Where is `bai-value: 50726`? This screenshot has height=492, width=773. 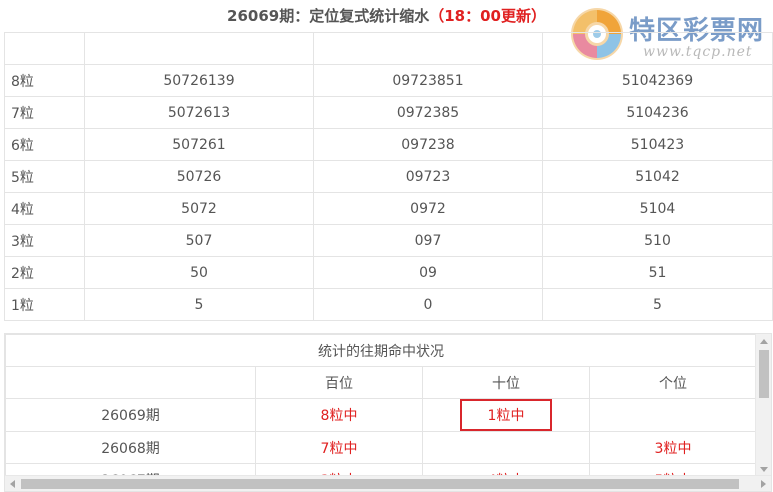
bai-value: 50726 is located at coordinates (199, 176).